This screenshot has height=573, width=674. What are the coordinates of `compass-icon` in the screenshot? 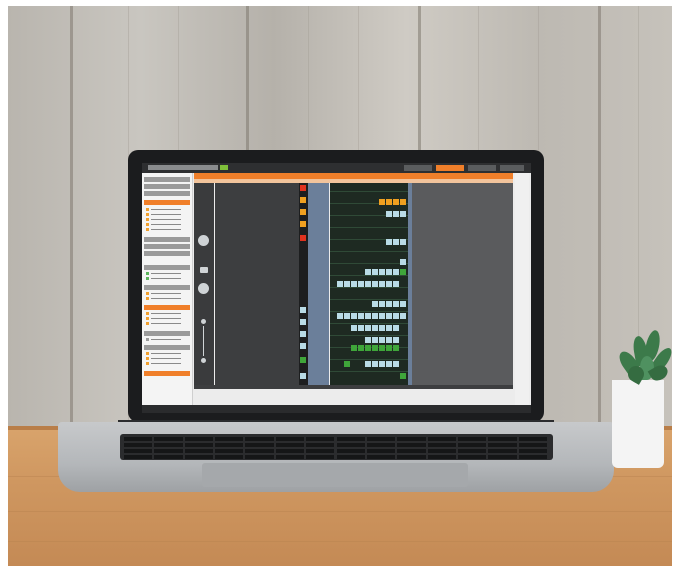 It's located at (203, 240).